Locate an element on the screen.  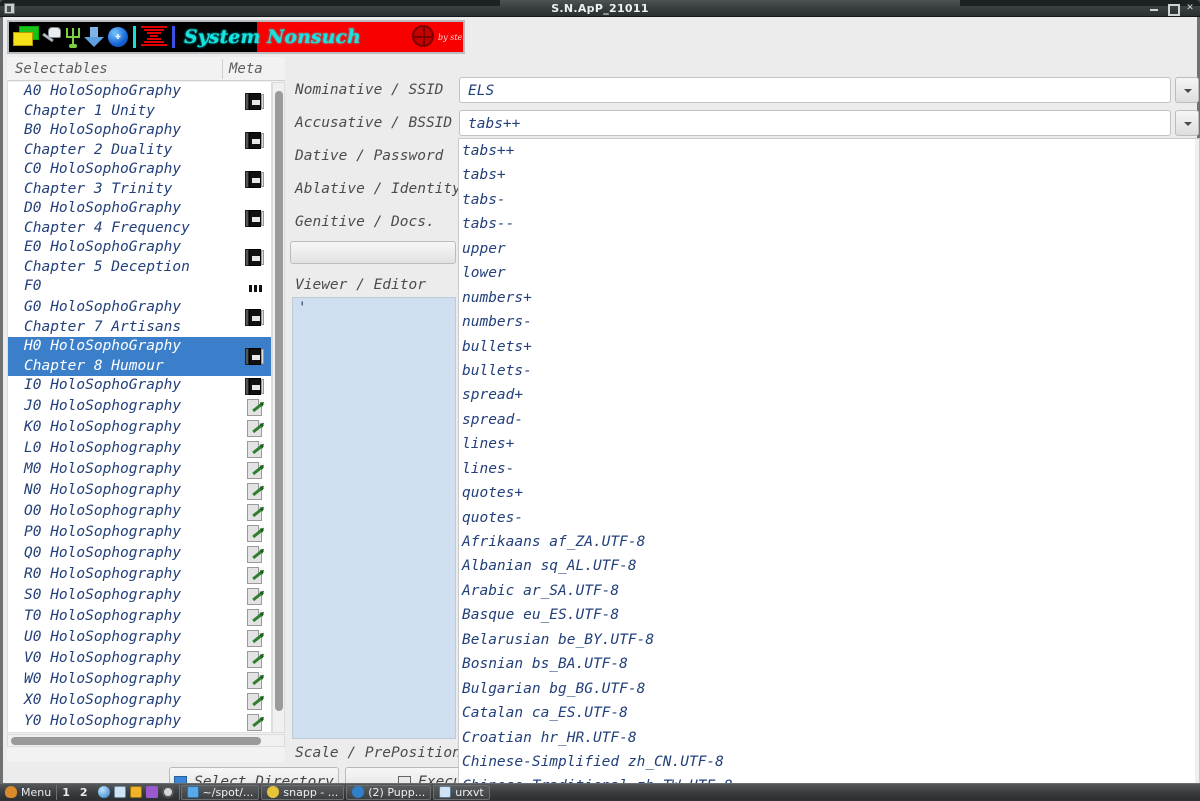
list-item: A0 HoloSophoGraphy Chapter 1 Unity is located at coordinates (139, 101).